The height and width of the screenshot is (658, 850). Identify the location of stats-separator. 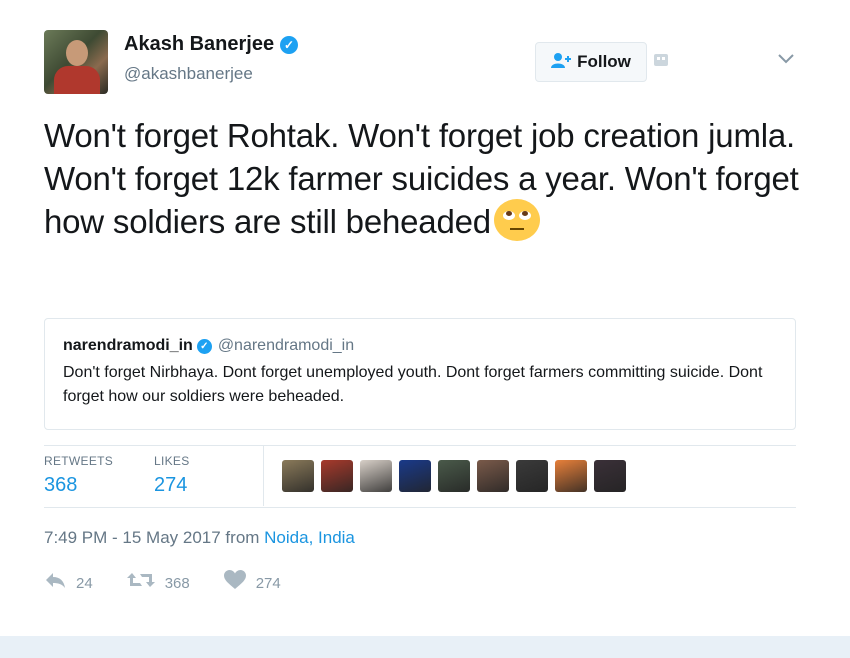
(263, 476).